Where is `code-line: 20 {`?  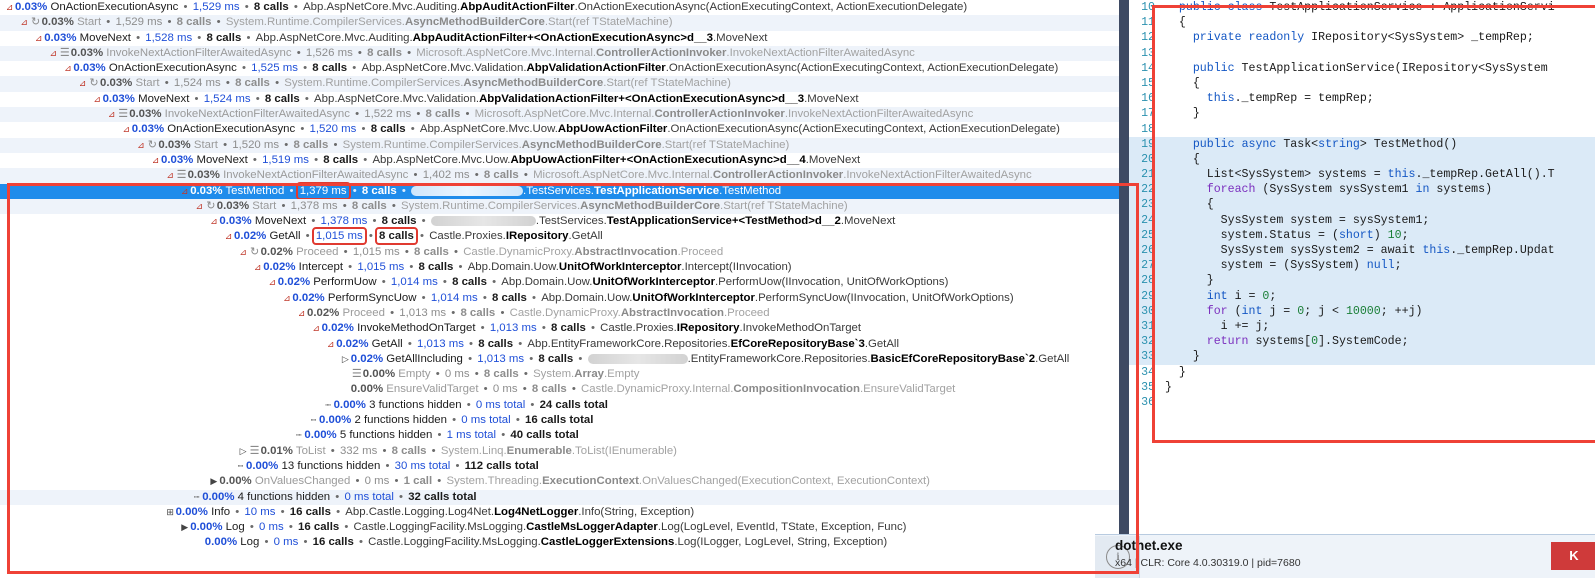
code-line: 20 { is located at coordinates (1362, 159).